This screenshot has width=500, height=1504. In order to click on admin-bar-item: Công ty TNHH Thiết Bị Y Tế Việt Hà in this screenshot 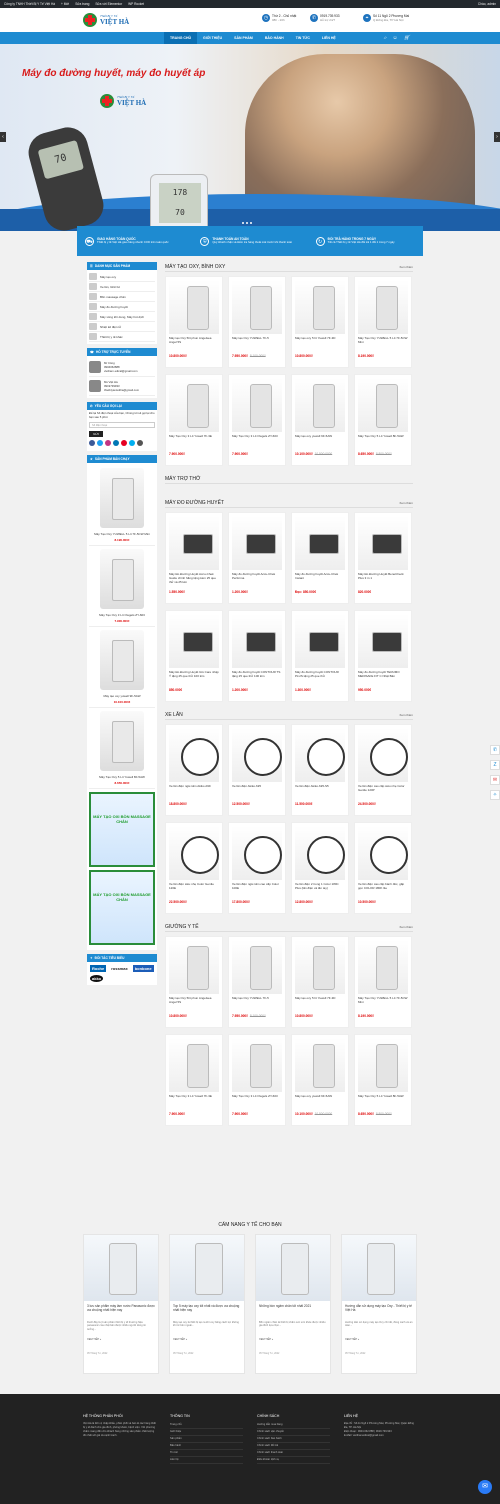, I will do `click(29, 4)`.